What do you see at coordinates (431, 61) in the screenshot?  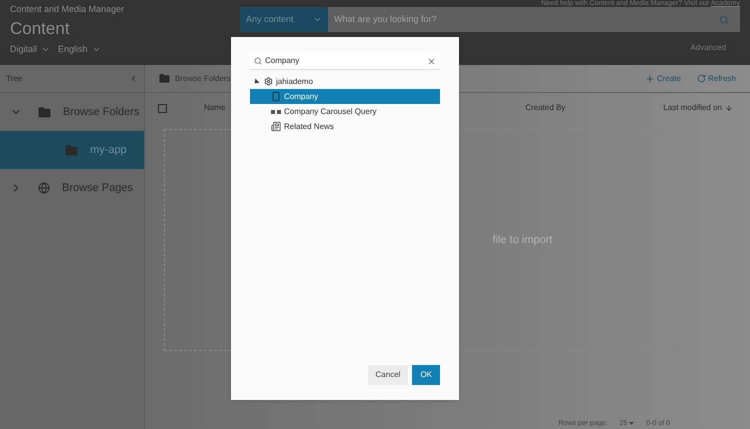 I see `clear-icon` at bounding box center [431, 61].